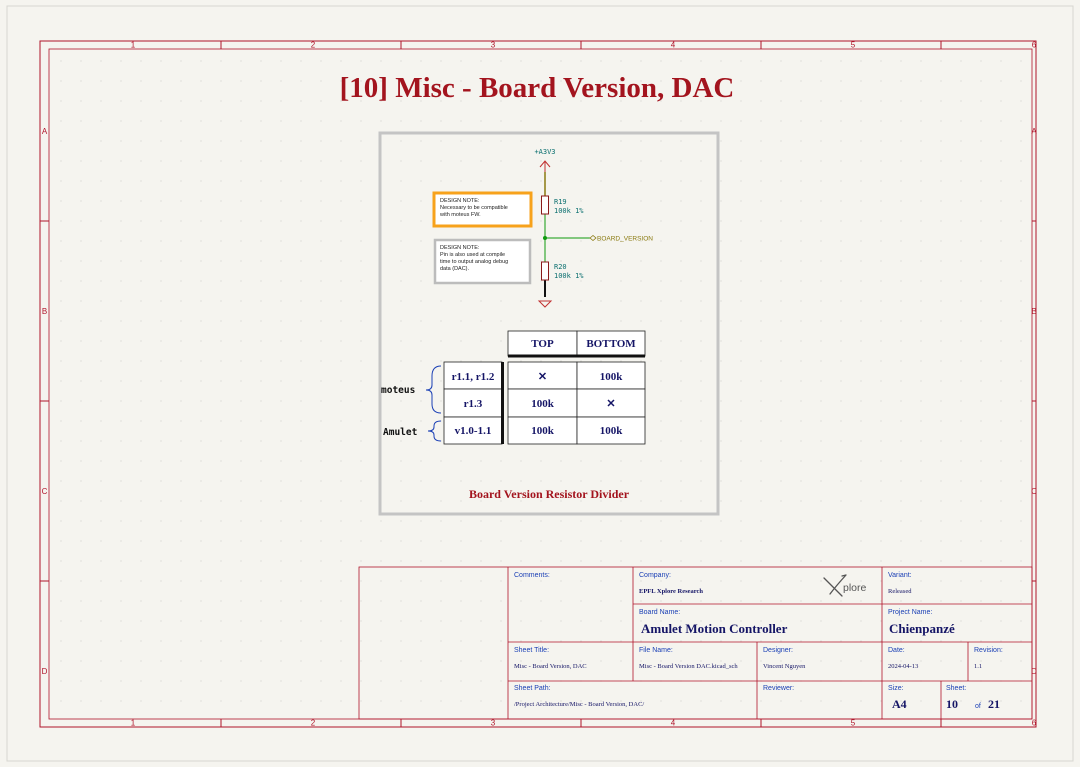 This screenshot has height=767, width=1080. What do you see at coordinates (474, 208) in the screenshot?
I see `note1-line2: Necessary to be compatible` at bounding box center [474, 208].